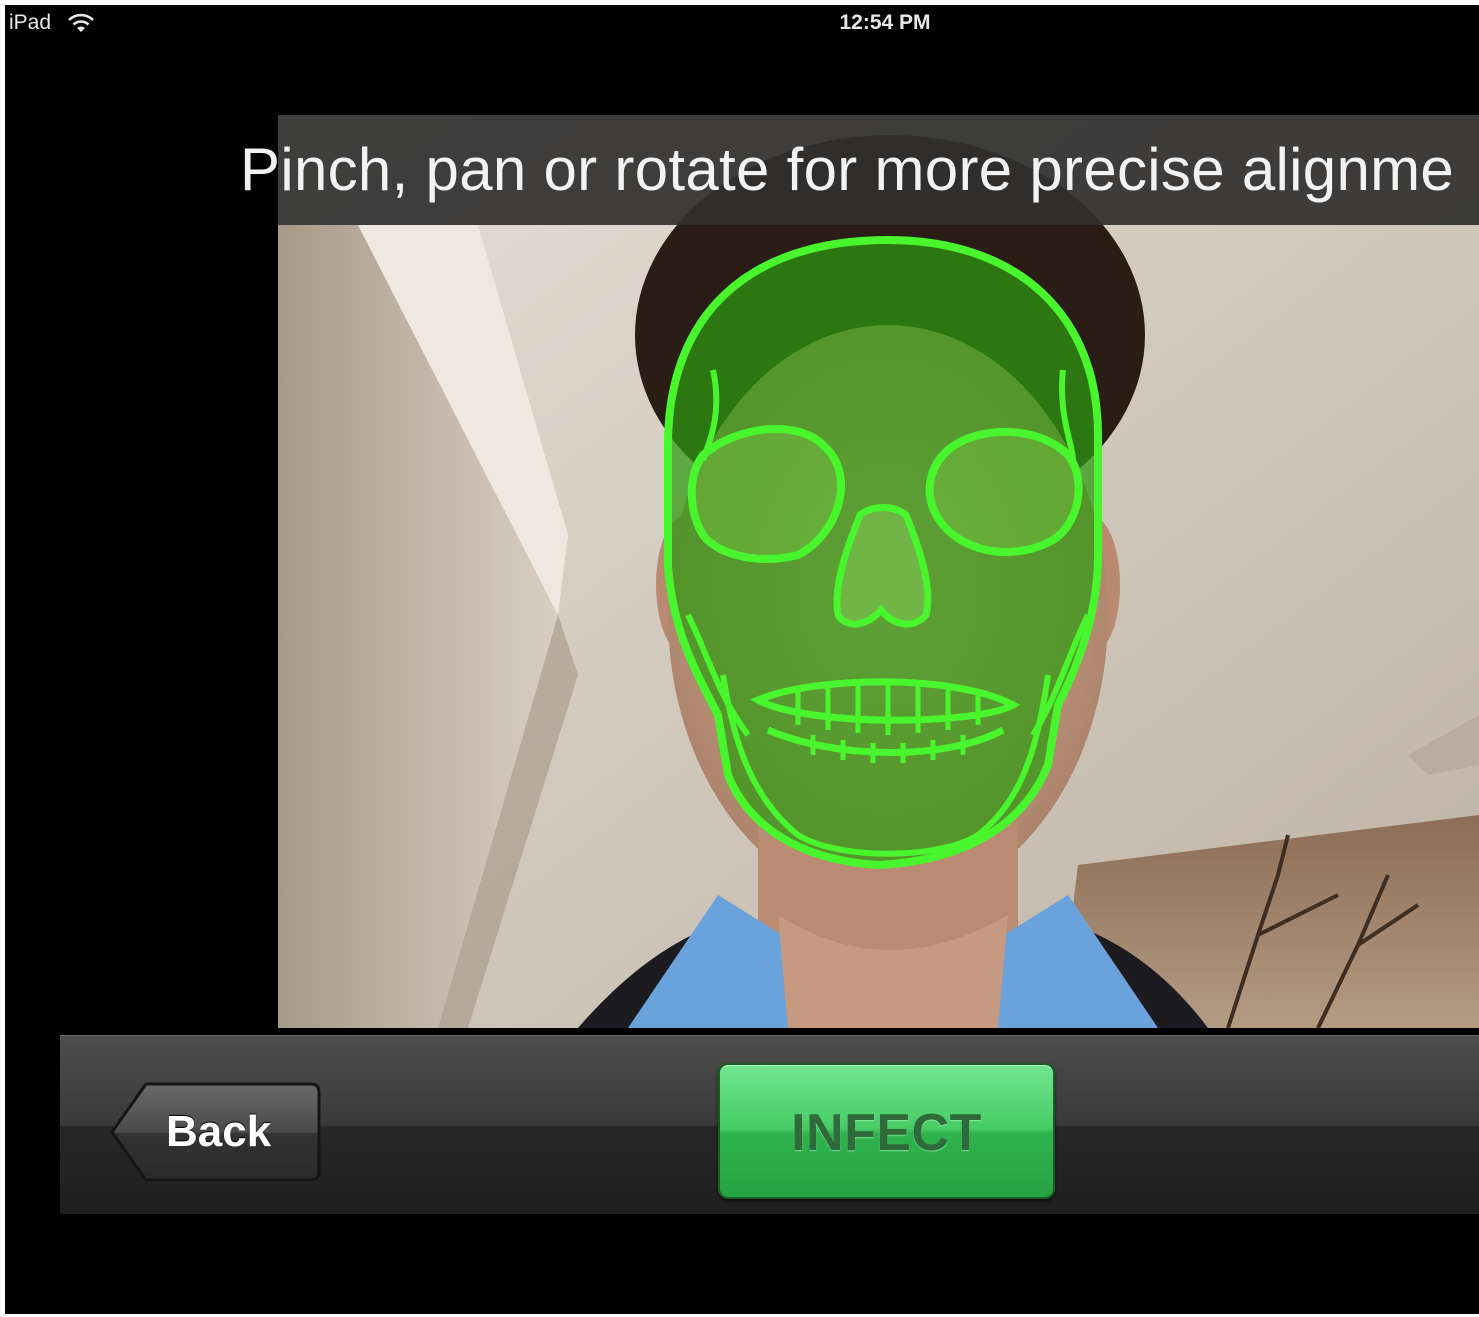  I want to click on infect-button: INFECT, so click(886, 1131).